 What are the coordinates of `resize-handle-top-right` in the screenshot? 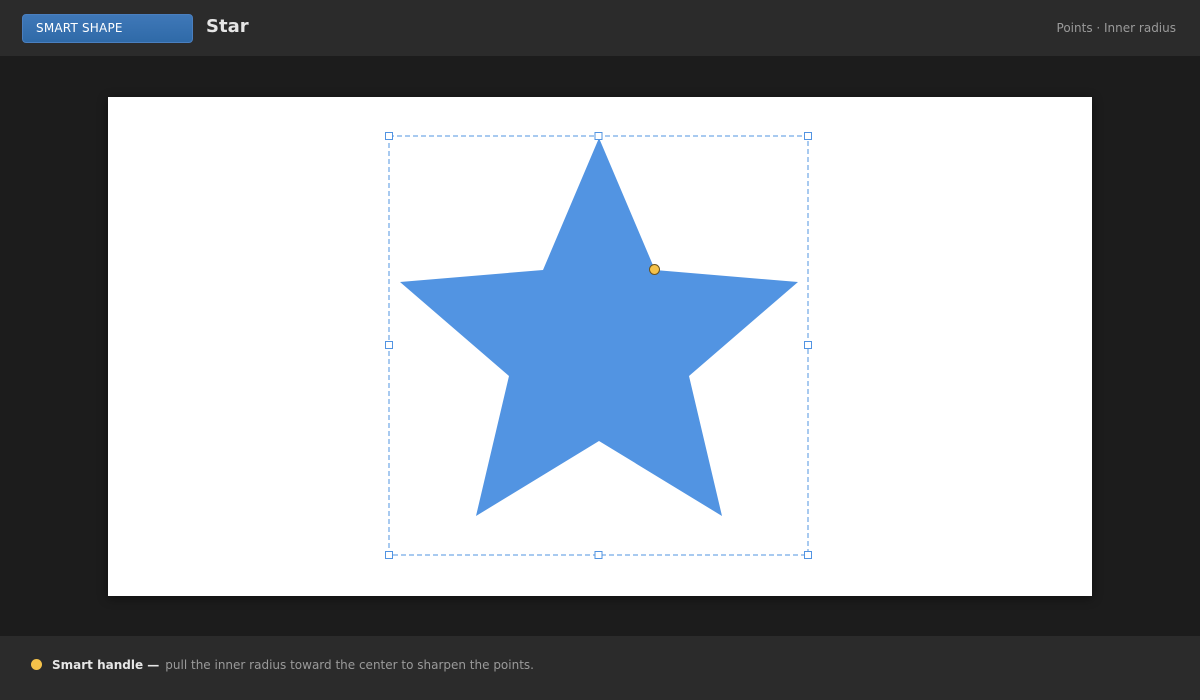 It's located at (808, 136).